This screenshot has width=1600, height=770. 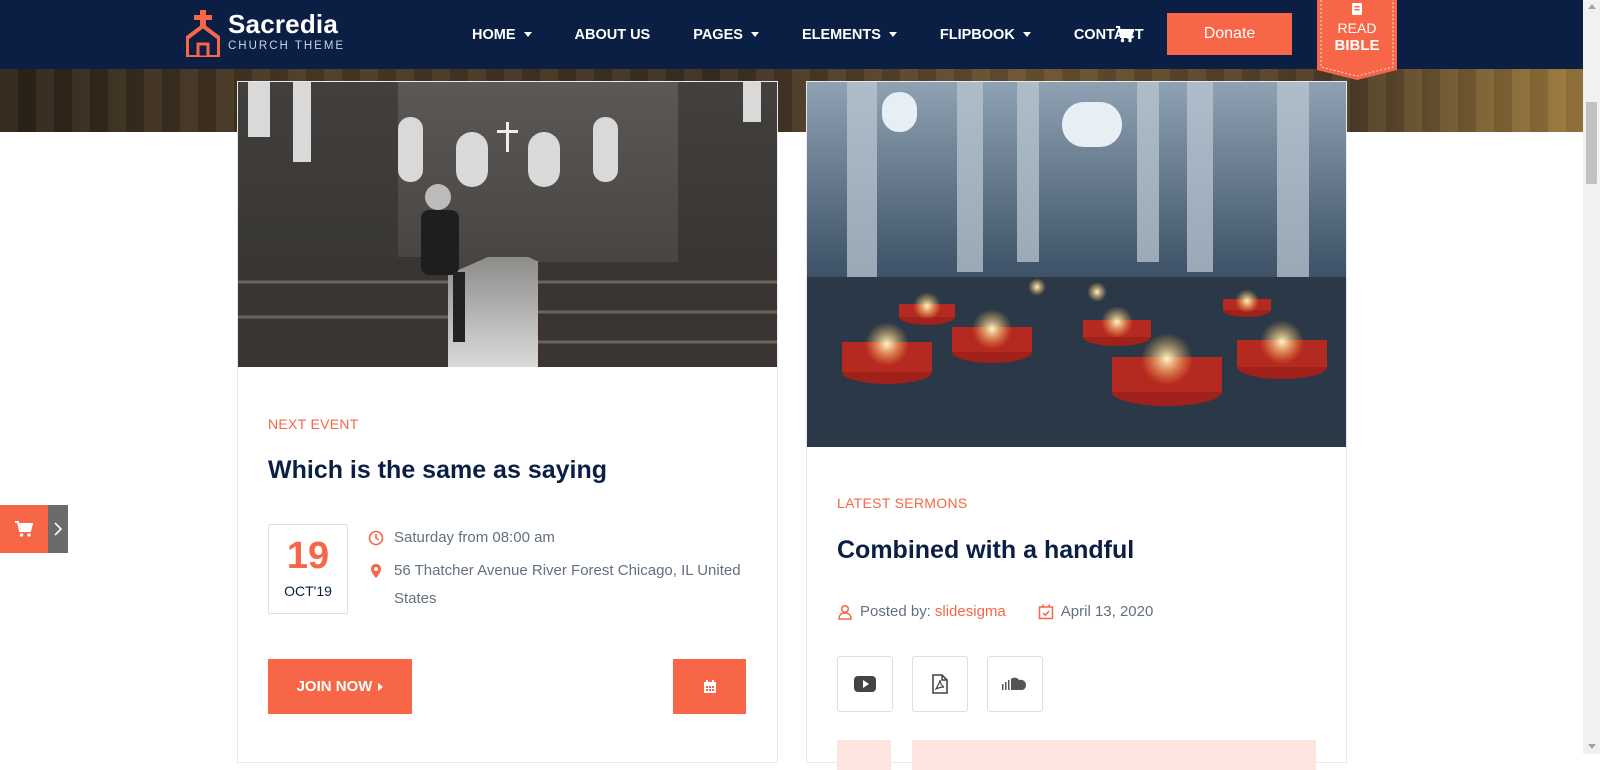 What do you see at coordinates (381, 686) in the screenshot?
I see `caret-right-icon` at bounding box center [381, 686].